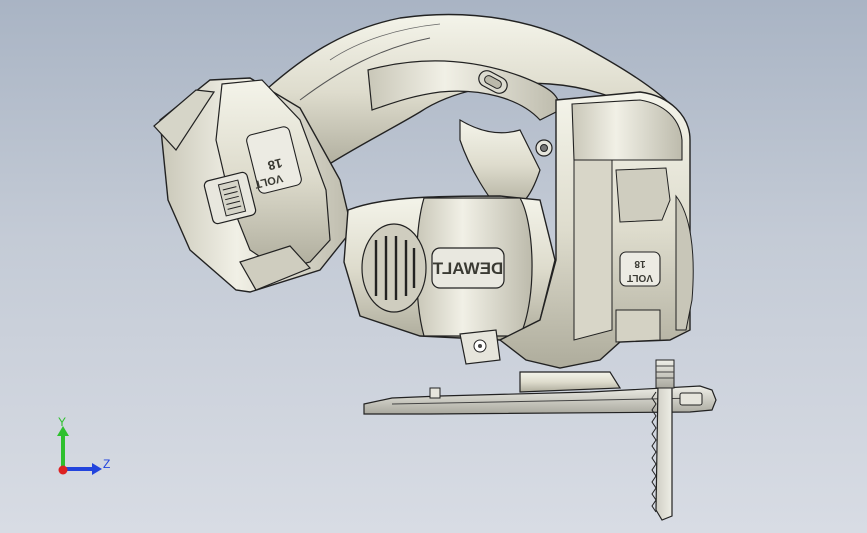 The width and height of the screenshot is (867, 533). What do you see at coordinates (640, 277) in the screenshot?
I see `motor-voltage-unit: VOLT` at bounding box center [640, 277].